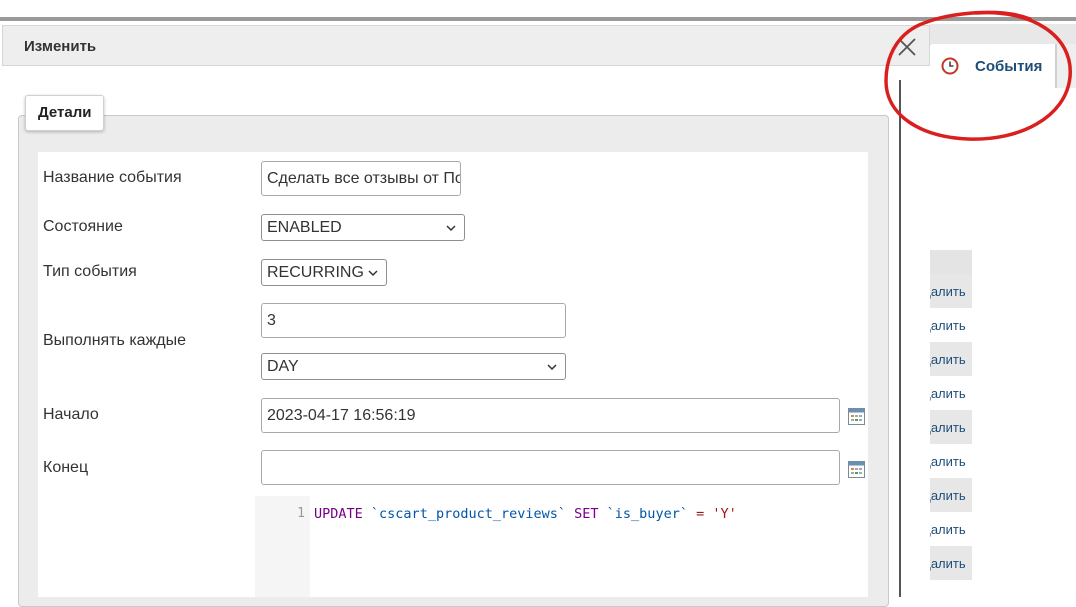 Image resolution: width=1076 pixels, height=607 pixels. I want to click on event-name-input: Сделать все отзывы от Пок, so click(361, 178).